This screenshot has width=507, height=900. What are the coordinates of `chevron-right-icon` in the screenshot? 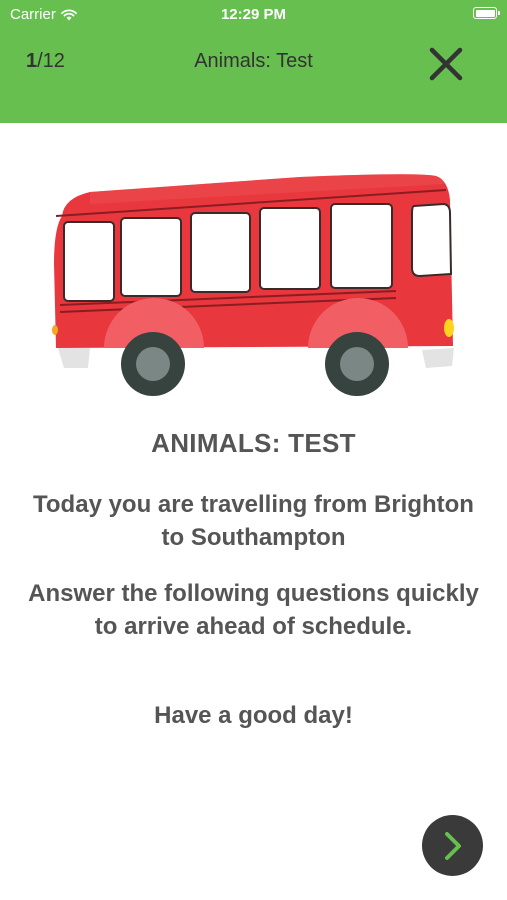 It's located at (452, 845).